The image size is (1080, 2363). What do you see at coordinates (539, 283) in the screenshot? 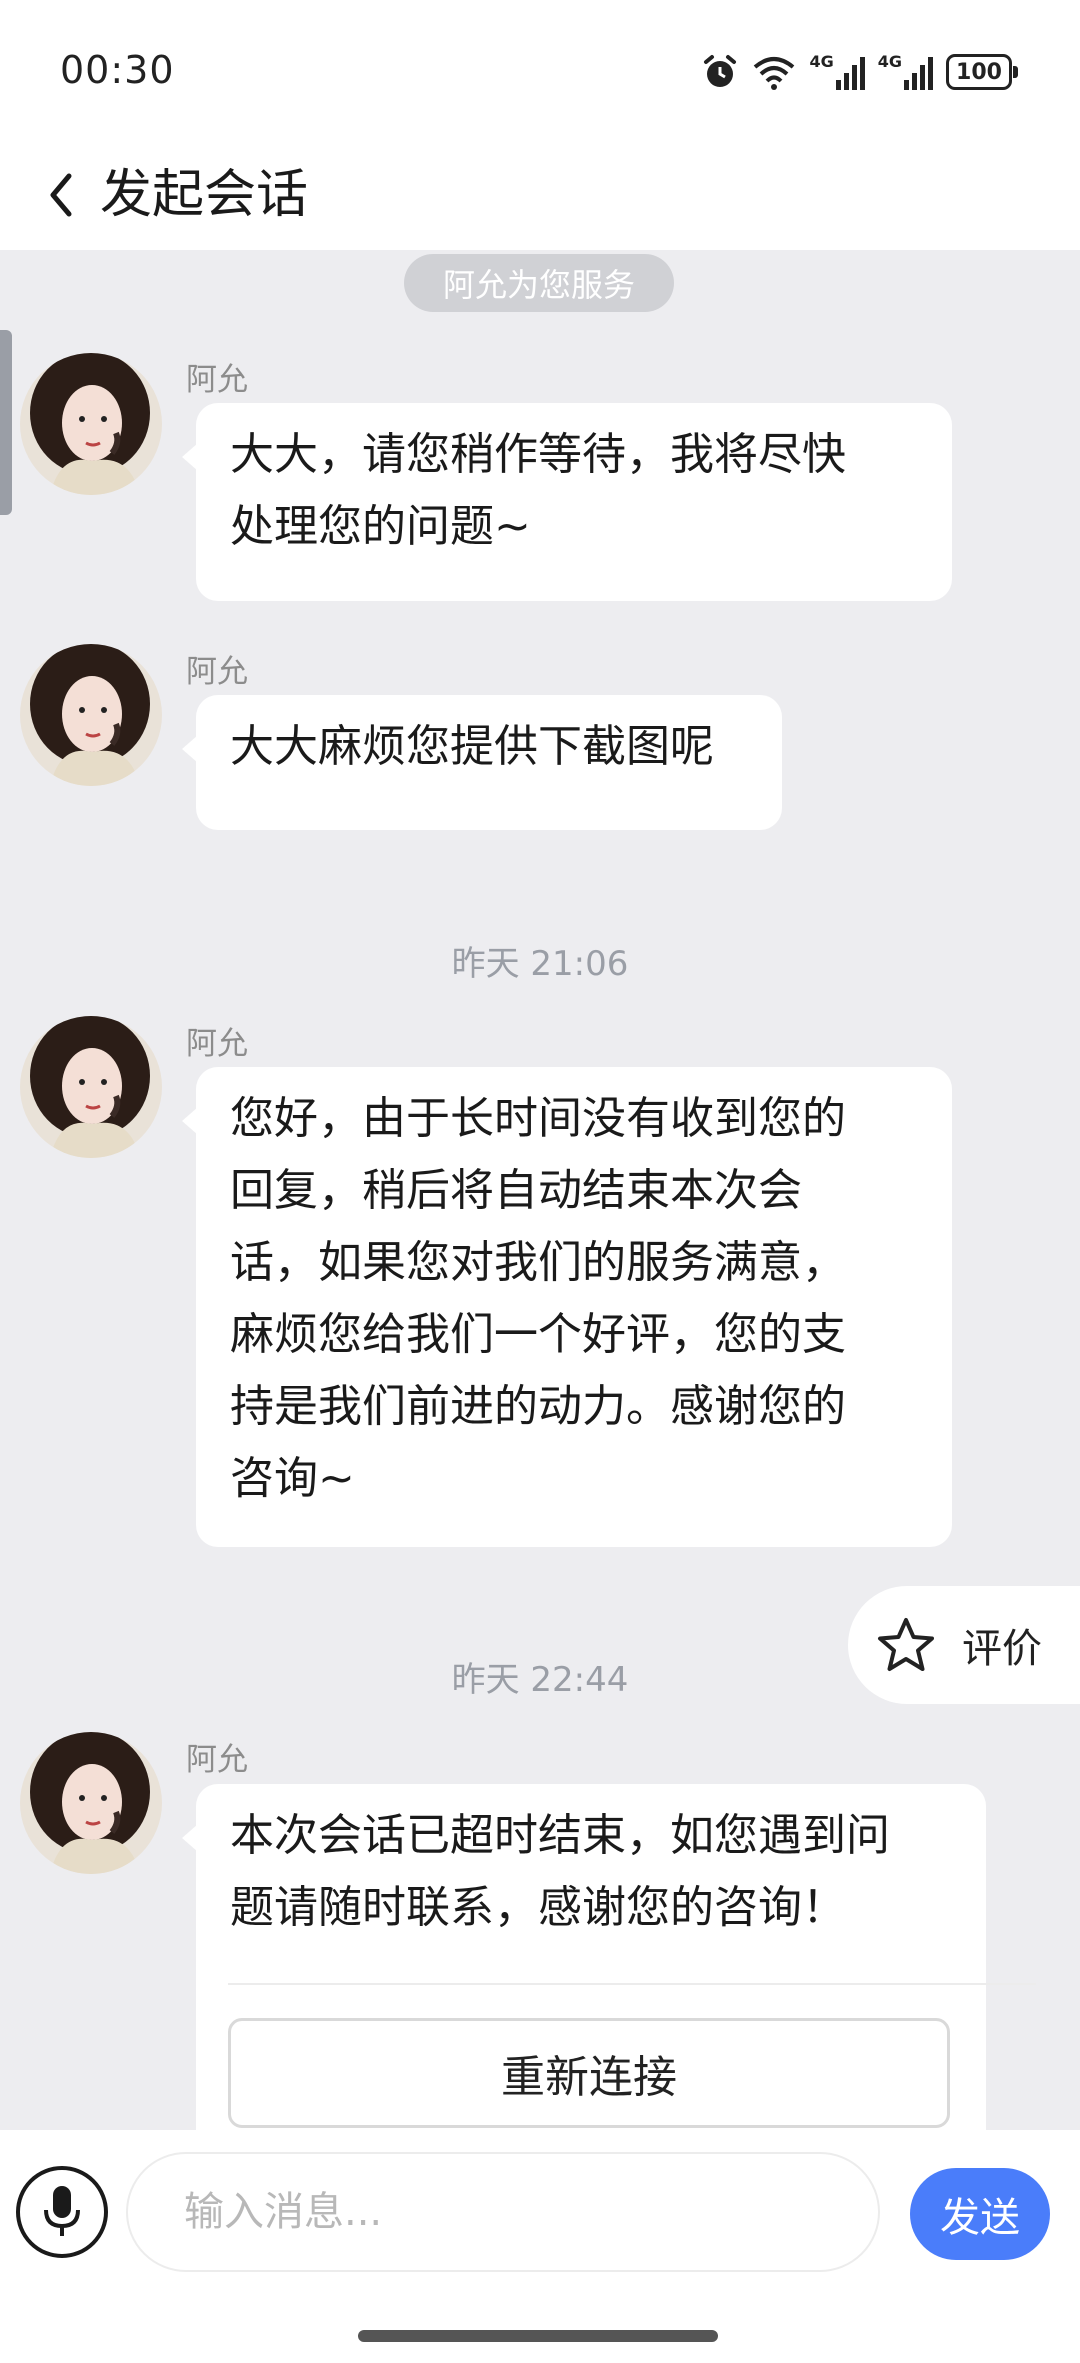
I see `service-notice: 阿允为您服务` at bounding box center [539, 283].